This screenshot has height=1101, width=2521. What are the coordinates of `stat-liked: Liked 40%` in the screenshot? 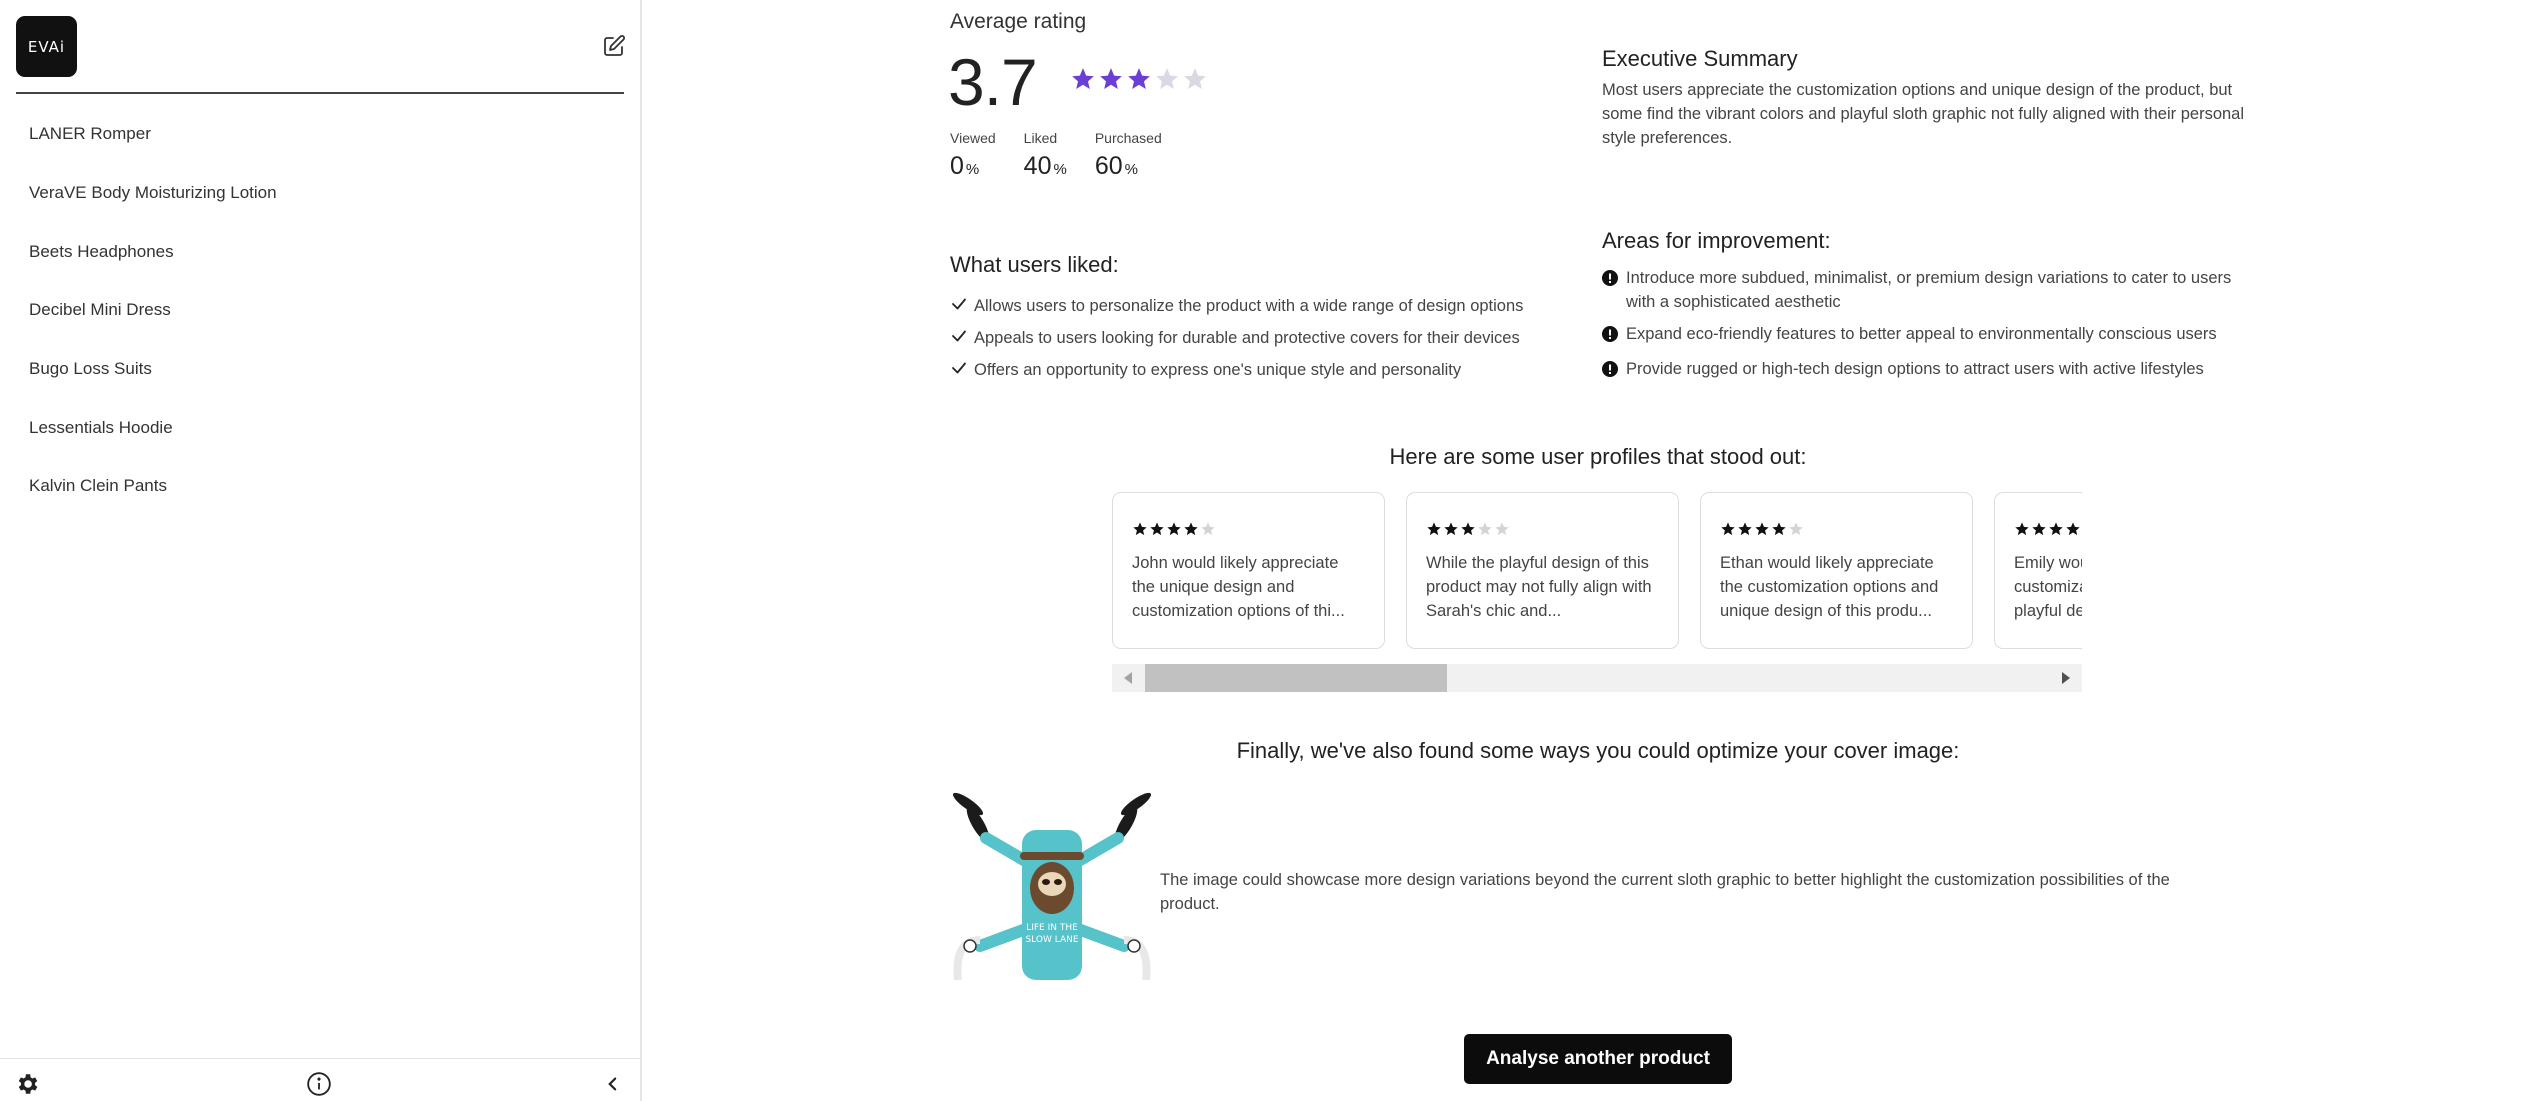 It's located at (1045, 155).